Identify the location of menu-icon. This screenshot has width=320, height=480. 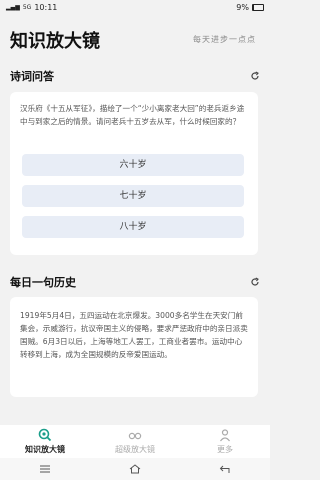
(45, 469).